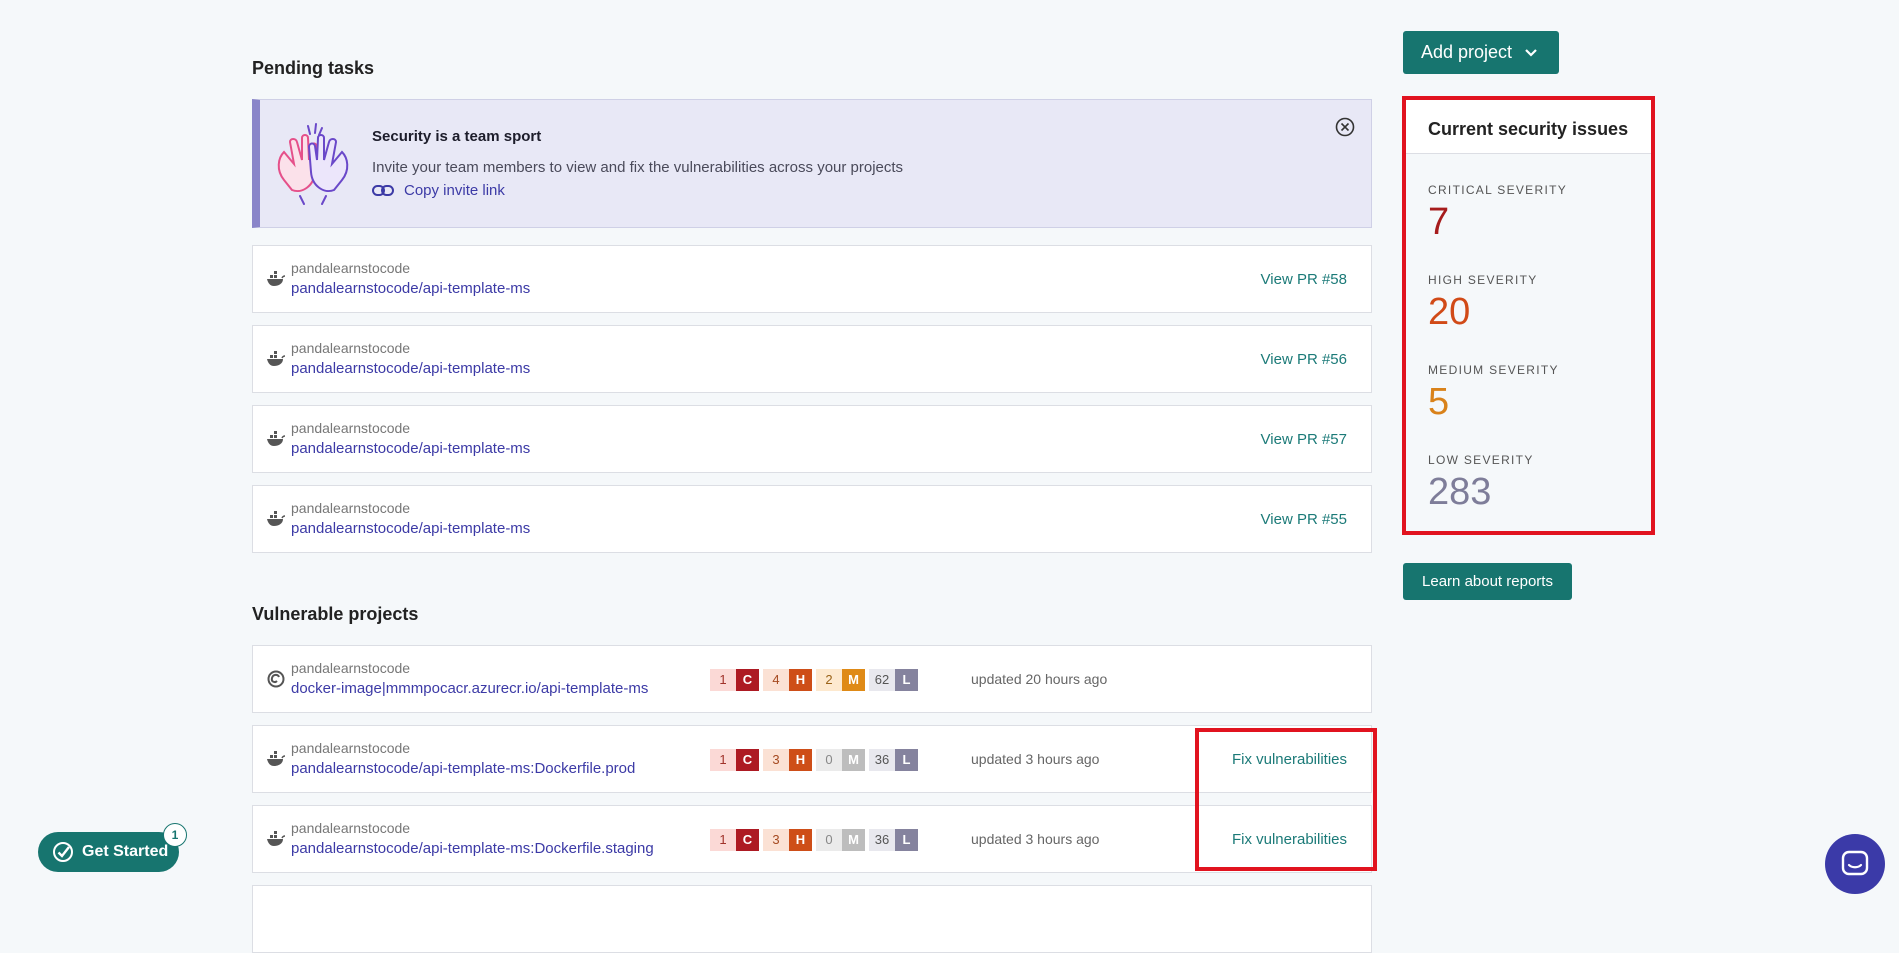 This screenshot has height=953, width=1899. Describe the element at coordinates (457, 136) in the screenshot. I see `banner-title: Security is a team sport` at that location.